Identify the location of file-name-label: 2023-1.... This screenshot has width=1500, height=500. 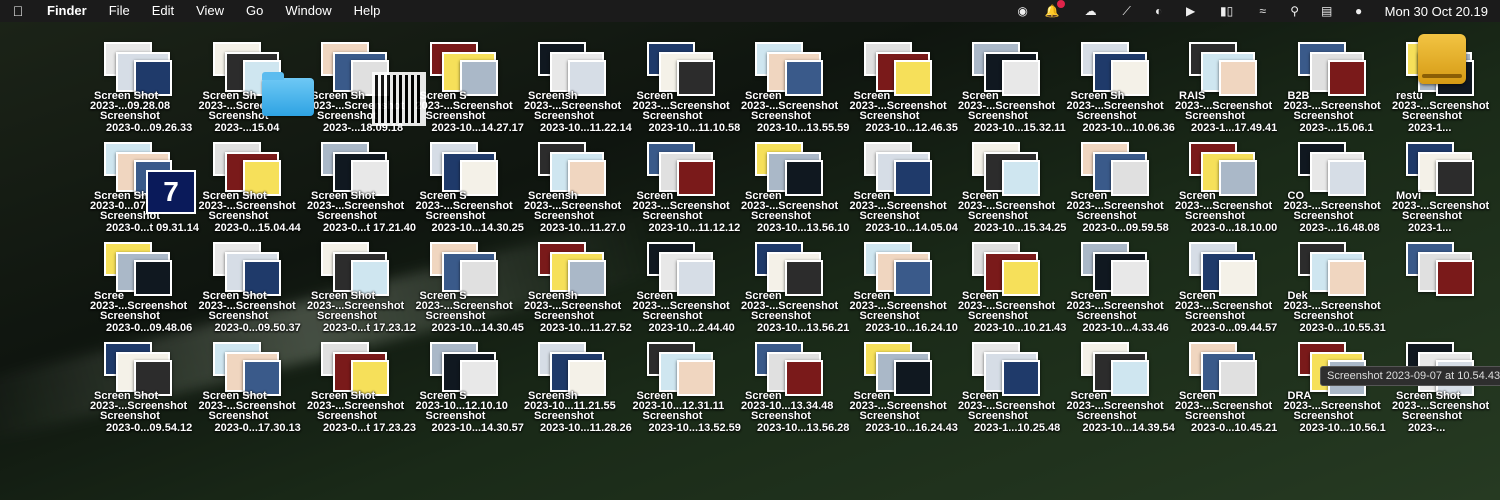
(1430, 128).